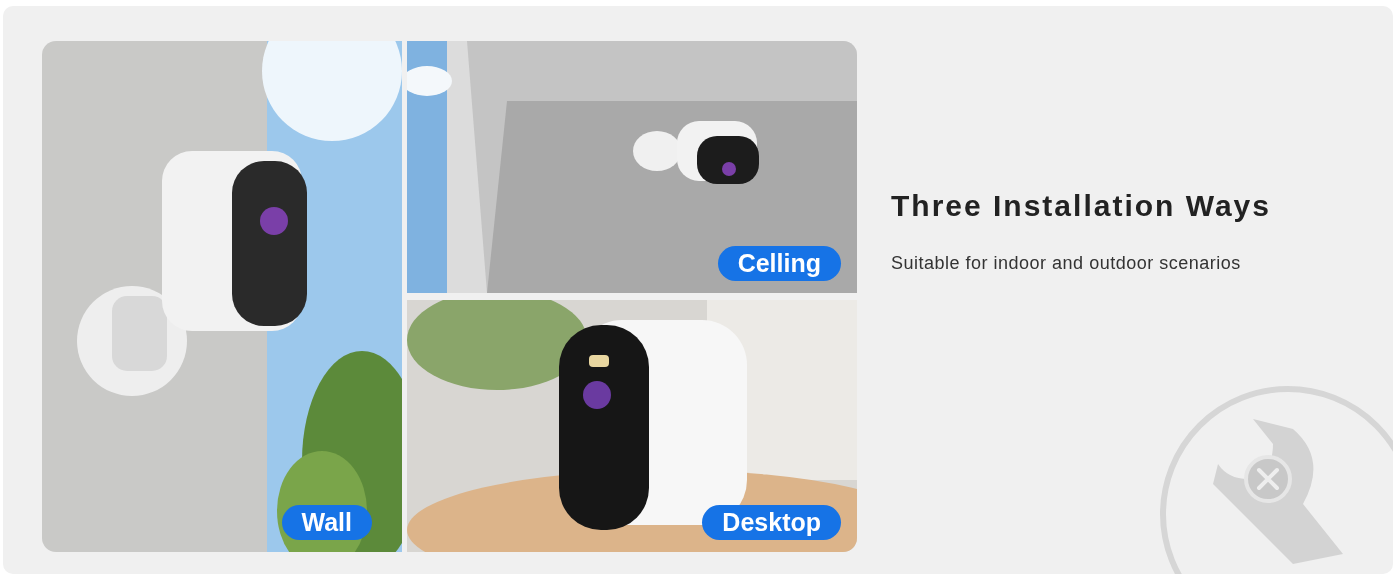 This screenshot has height=576, width=1399. What do you see at coordinates (771, 522) in the screenshot?
I see `photo-label: Desktop` at bounding box center [771, 522].